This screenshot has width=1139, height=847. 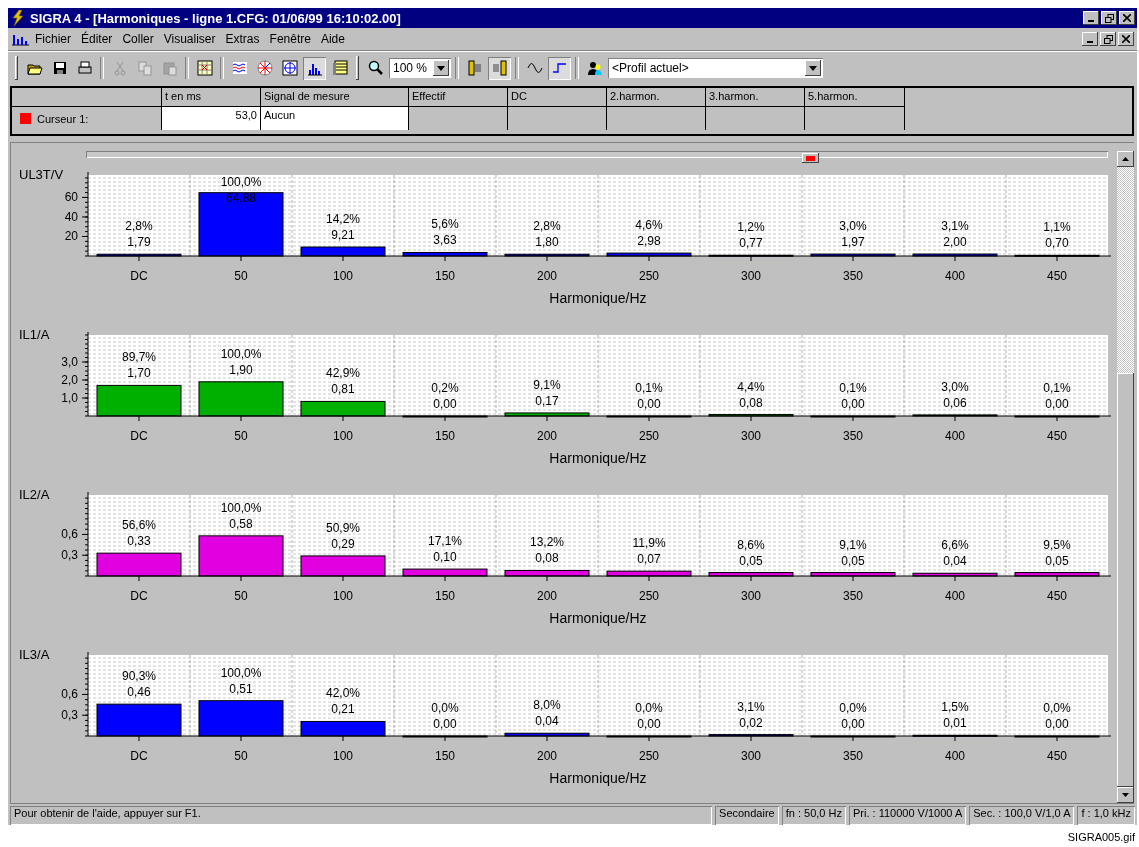 I want to click on data-label: 0,21, so click(x=343, y=709).